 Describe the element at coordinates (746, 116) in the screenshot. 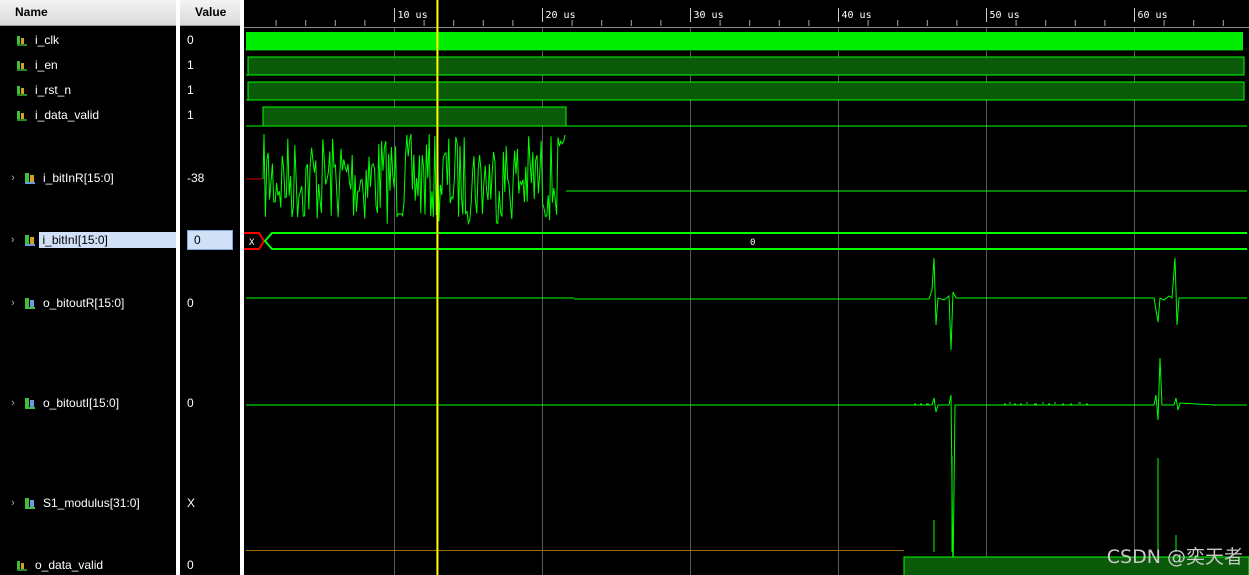

I see `wave-i-data-valid` at that location.